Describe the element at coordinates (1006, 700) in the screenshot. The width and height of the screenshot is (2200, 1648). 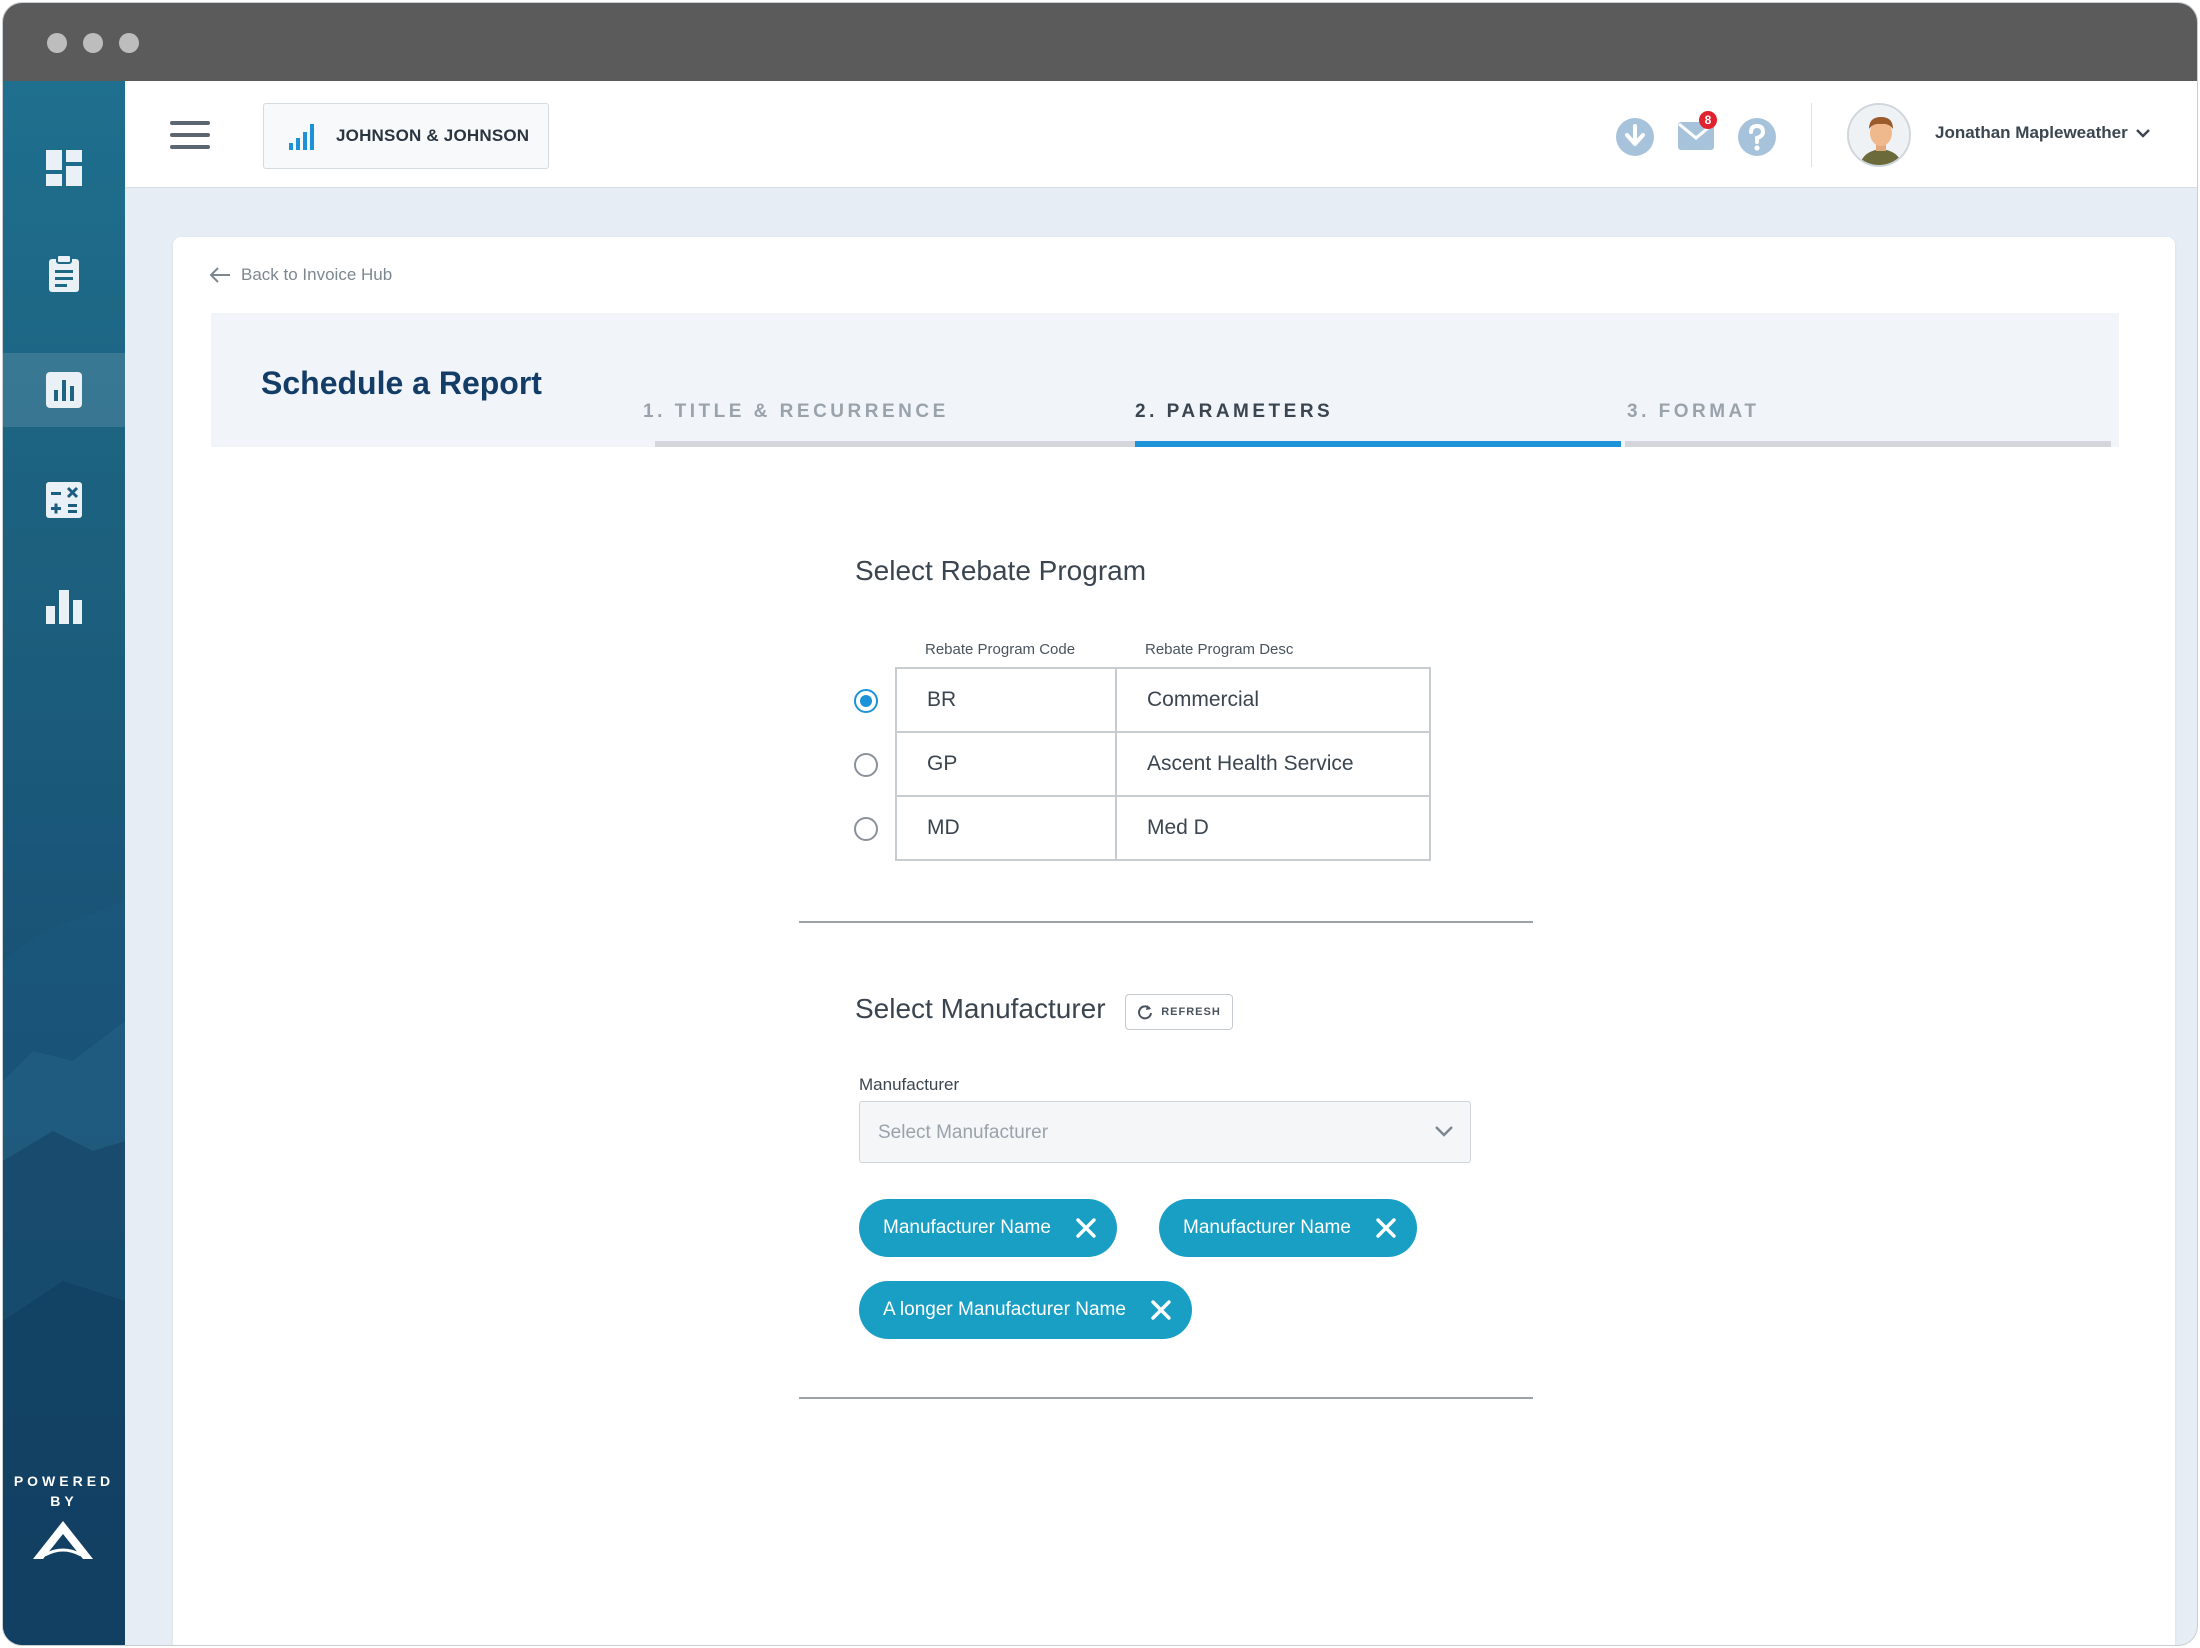
I see `rebate-code-cell: BR` at that location.